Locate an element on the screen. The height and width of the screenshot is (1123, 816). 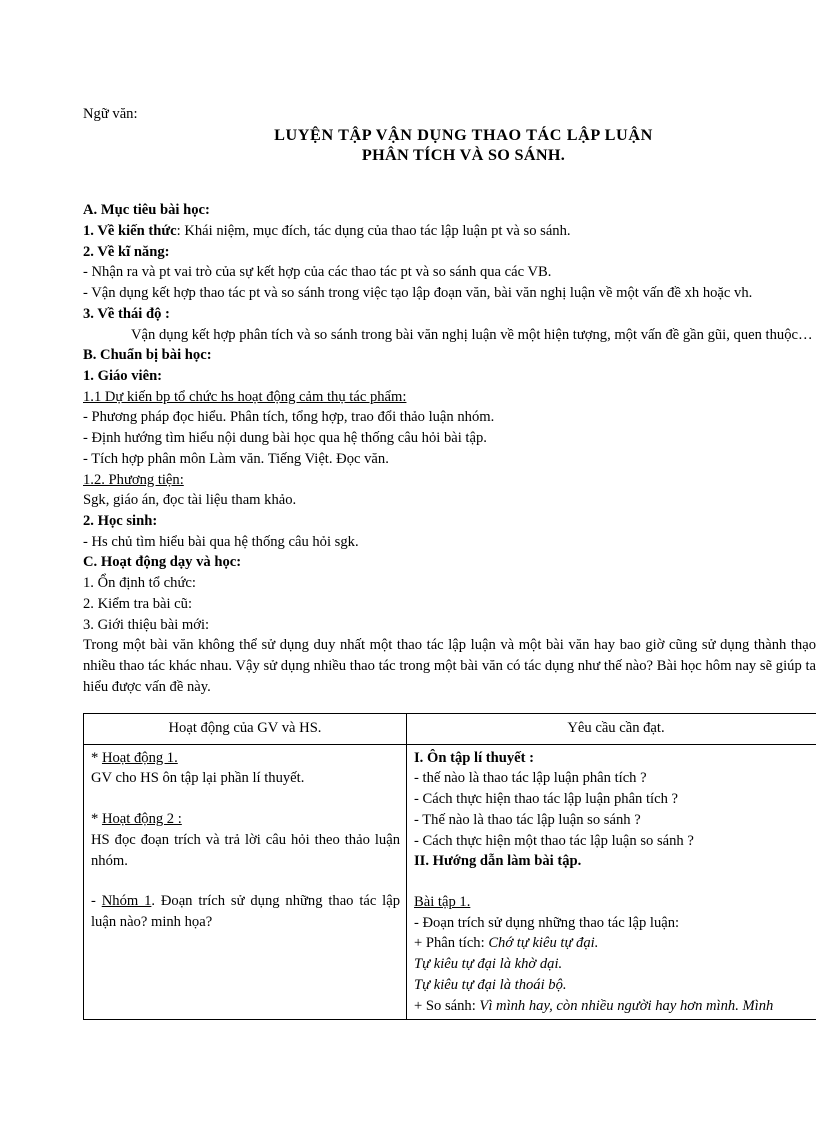
section-a-item-3-label: 3. Về thái độ : is located at coordinates (126, 313).